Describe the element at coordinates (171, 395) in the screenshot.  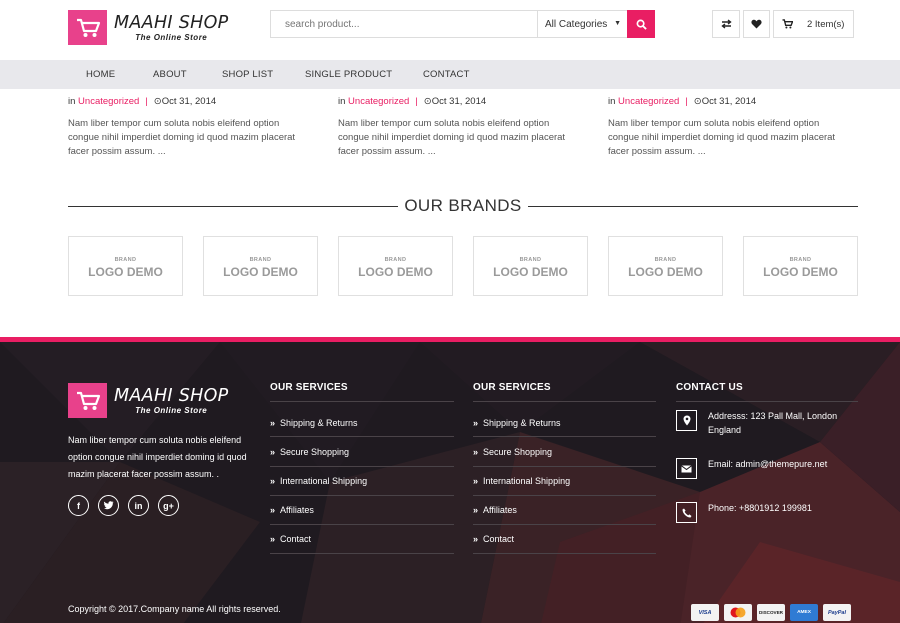
I see `footer-brand-name: MAAHI SHOP` at that location.